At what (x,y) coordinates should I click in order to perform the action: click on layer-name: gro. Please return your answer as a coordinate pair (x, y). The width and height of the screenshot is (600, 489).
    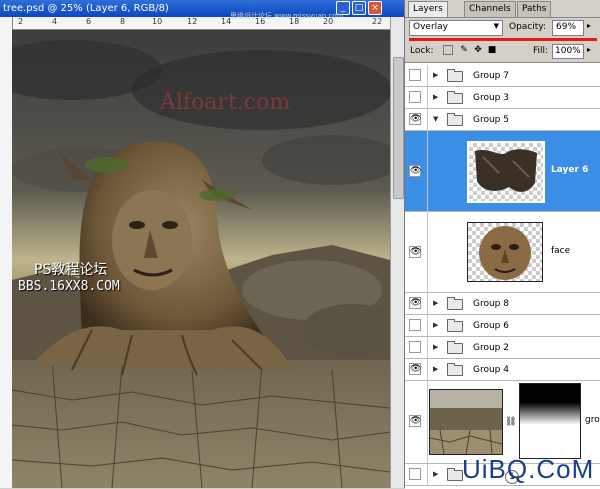
    Looking at the image, I should click on (592, 420).